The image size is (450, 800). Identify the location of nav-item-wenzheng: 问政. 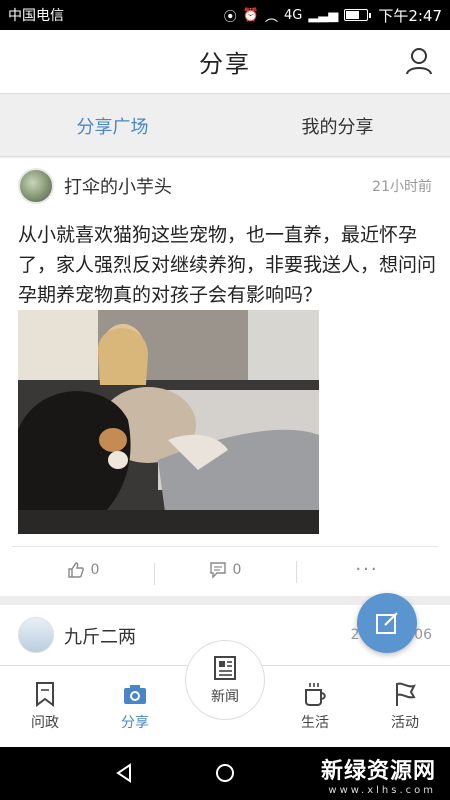
(45, 706).